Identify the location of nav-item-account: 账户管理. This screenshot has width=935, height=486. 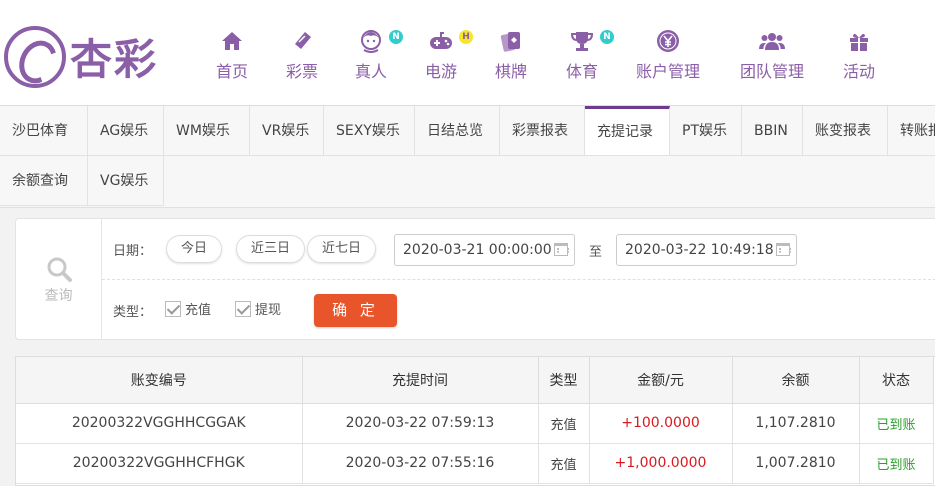
(668, 58).